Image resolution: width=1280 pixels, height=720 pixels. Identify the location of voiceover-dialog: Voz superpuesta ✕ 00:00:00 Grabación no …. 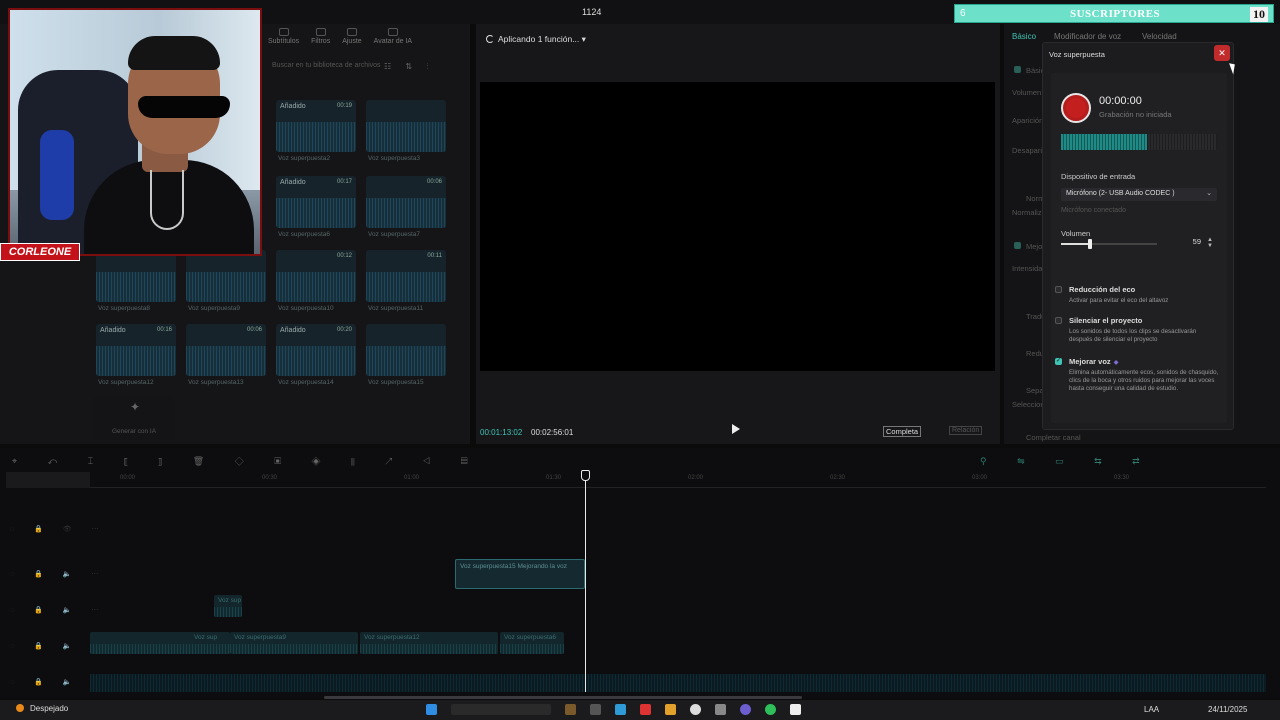
(1138, 236).